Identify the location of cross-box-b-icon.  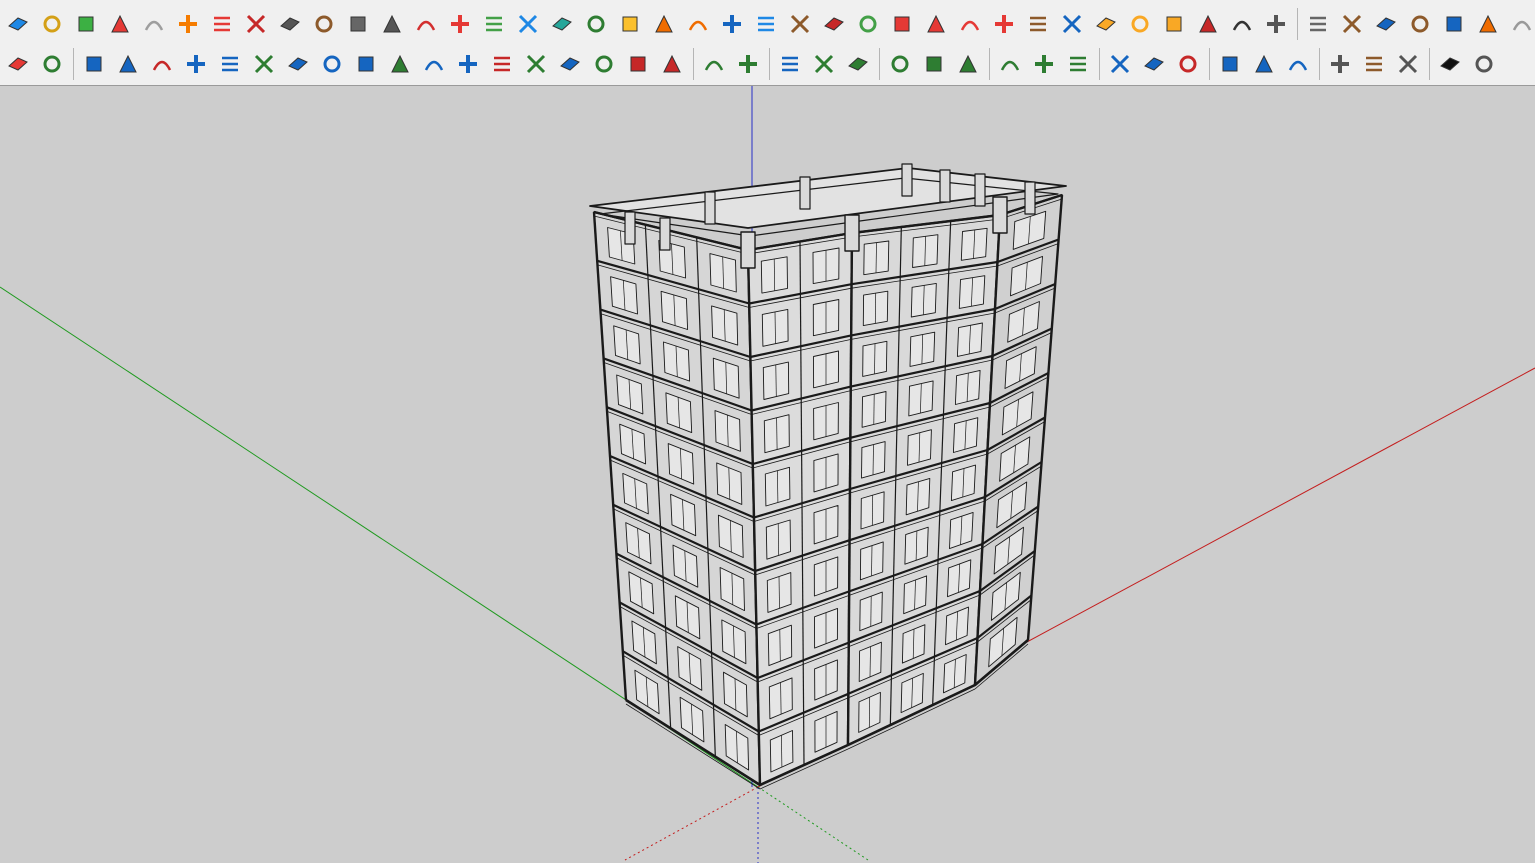
(1154, 64).